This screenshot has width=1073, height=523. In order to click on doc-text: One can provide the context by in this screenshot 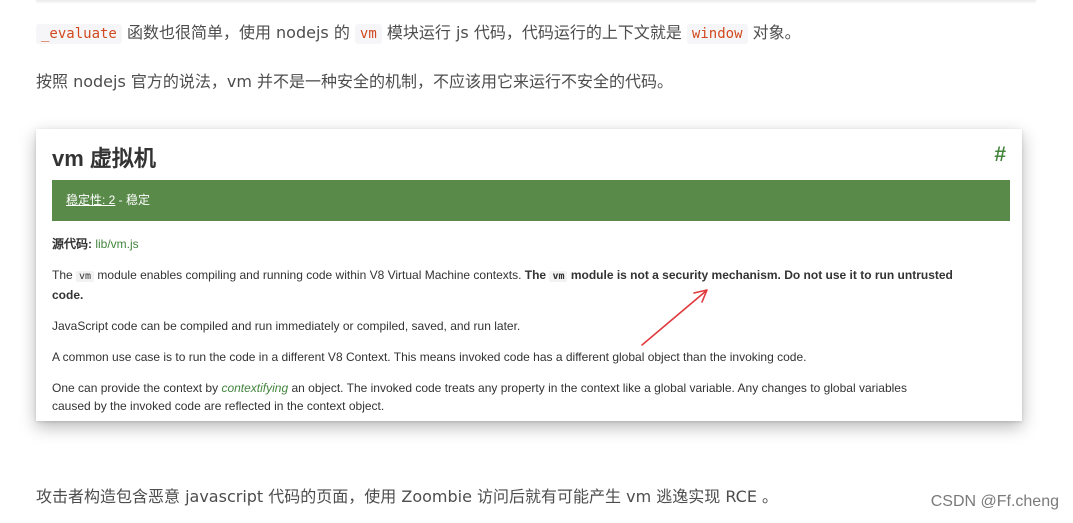, I will do `click(137, 388)`.